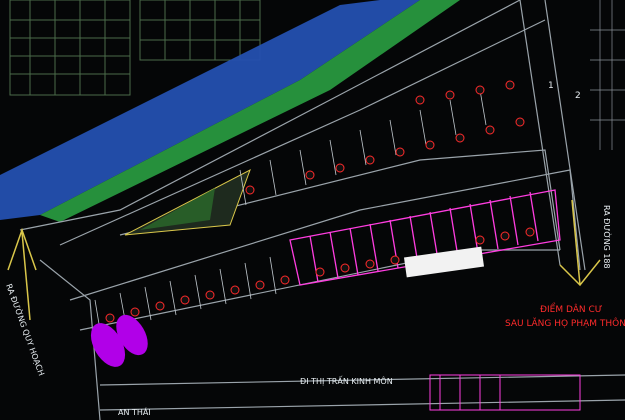 This screenshot has height=420, width=625. Describe the element at coordinates (578, 96) in the screenshot. I see `callout-2: 2` at that location.